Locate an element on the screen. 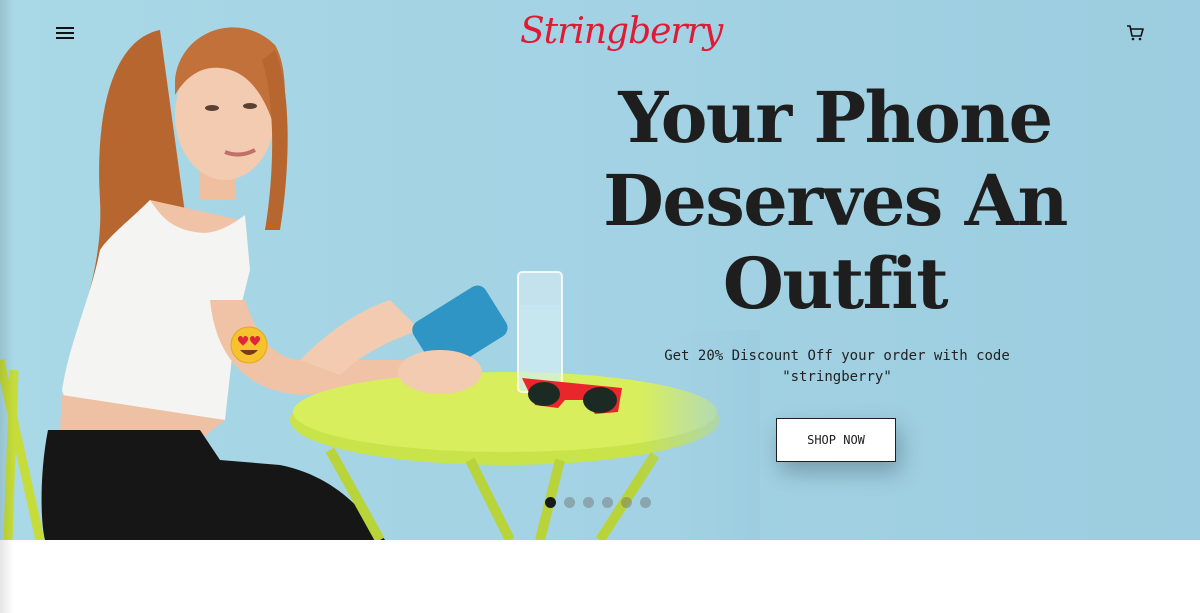 The image size is (1200, 613). shop-now-button: SHOP NOW is located at coordinates (836, 440).